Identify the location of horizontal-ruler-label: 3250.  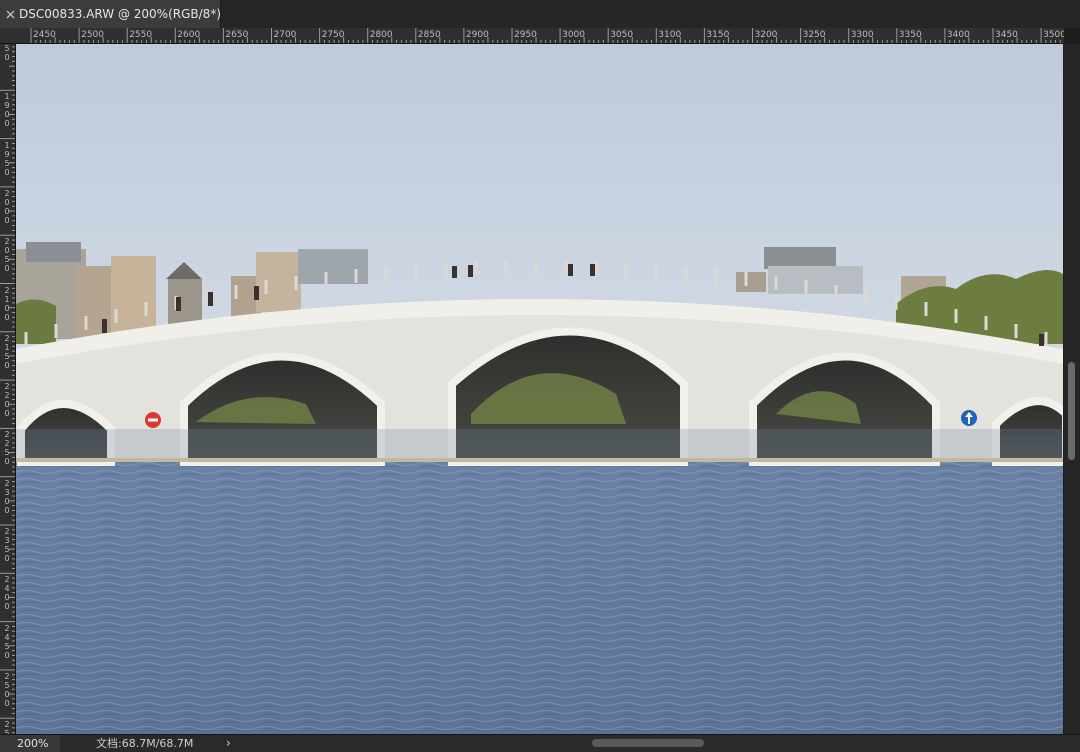
(814, 35).